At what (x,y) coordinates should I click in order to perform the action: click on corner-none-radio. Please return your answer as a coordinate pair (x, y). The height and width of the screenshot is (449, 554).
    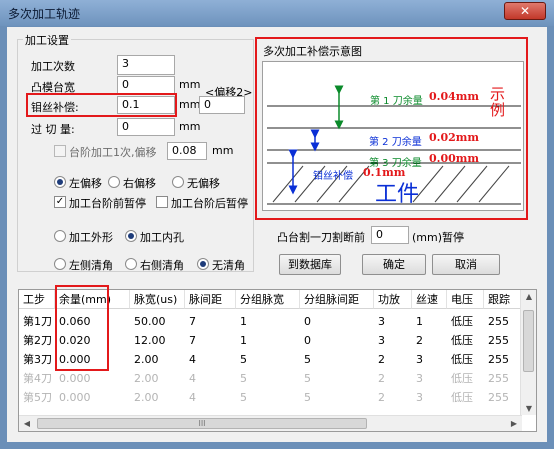
    Looking at the image, I should click on (203, 264).